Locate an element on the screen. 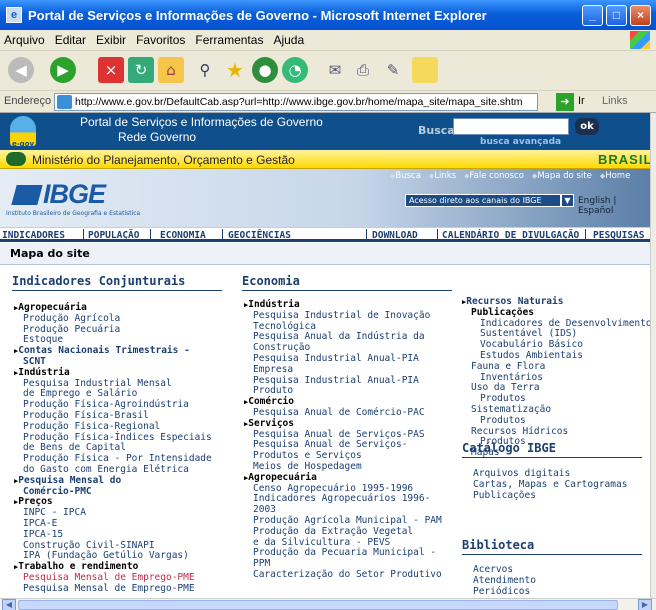 This screenshot has height=610, width=656. go-button: Ir is located at coordinates (581, 101).